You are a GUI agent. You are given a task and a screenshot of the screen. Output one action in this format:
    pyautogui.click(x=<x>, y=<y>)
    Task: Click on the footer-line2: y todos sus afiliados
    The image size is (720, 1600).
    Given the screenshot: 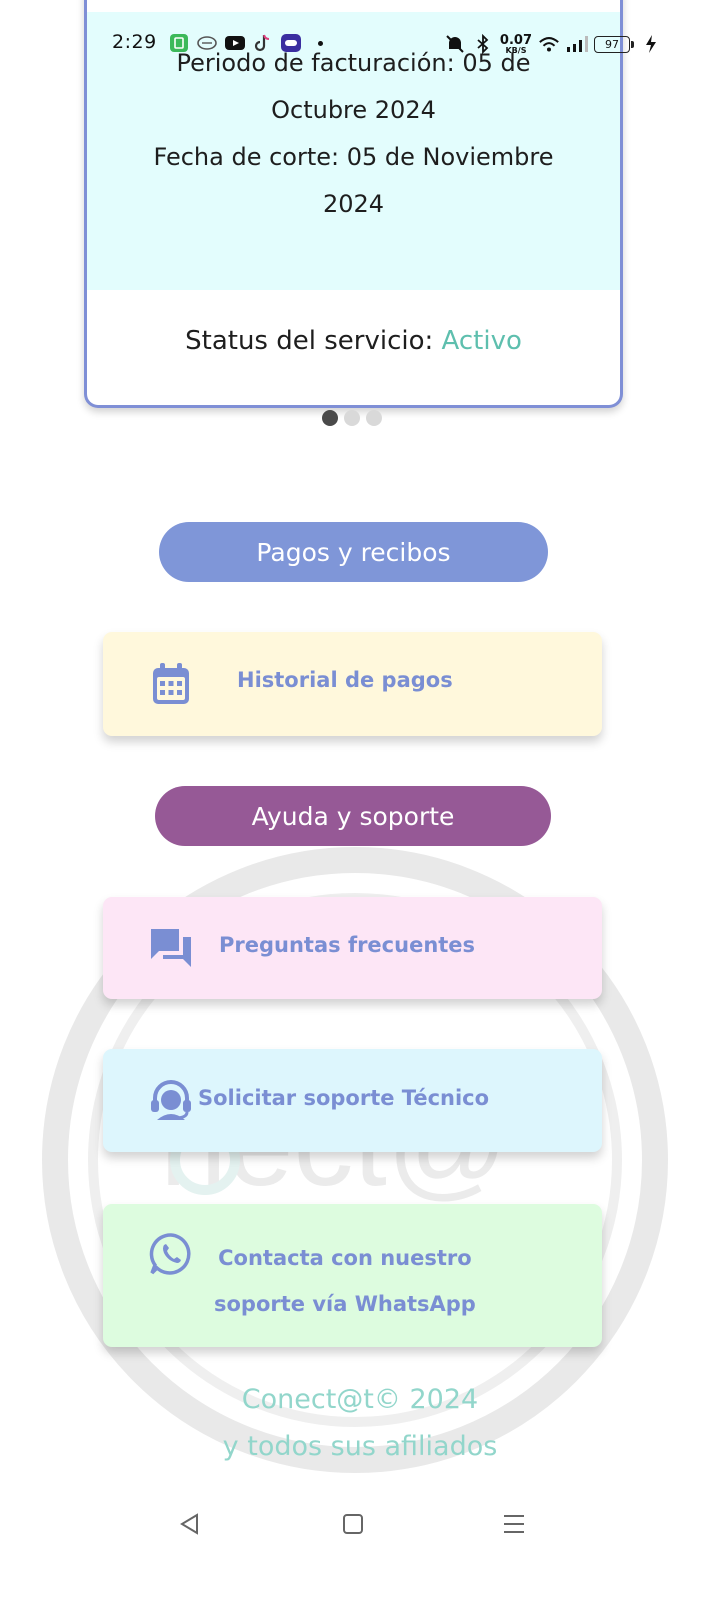 What is the action you would take?
    pyautogui.click(x=360, y=1446)
    